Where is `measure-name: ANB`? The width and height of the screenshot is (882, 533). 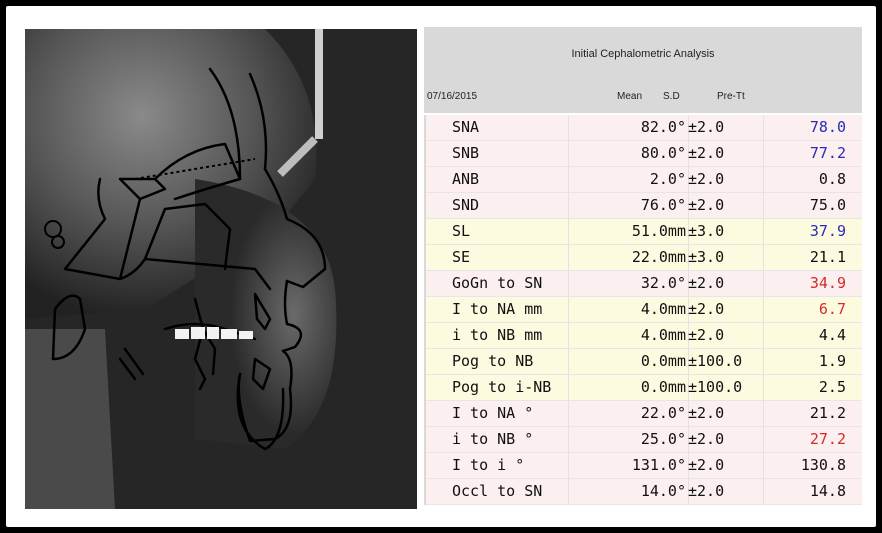
measure-name: ANB is located at coordinates (466, 179).